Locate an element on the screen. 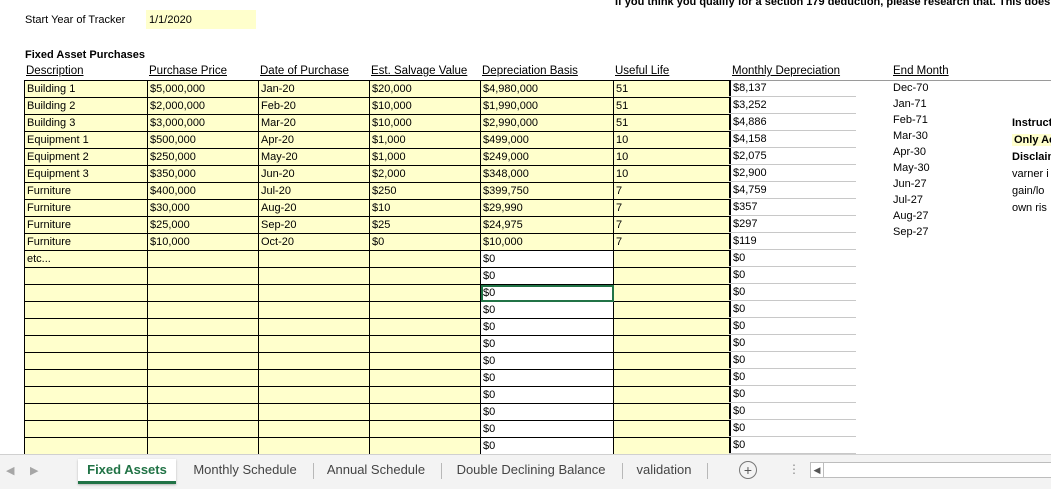 The height and width of the screenshot is (489, 1051). depreciation-basis-cell: $399,750 is located at coordinates (547, 191).